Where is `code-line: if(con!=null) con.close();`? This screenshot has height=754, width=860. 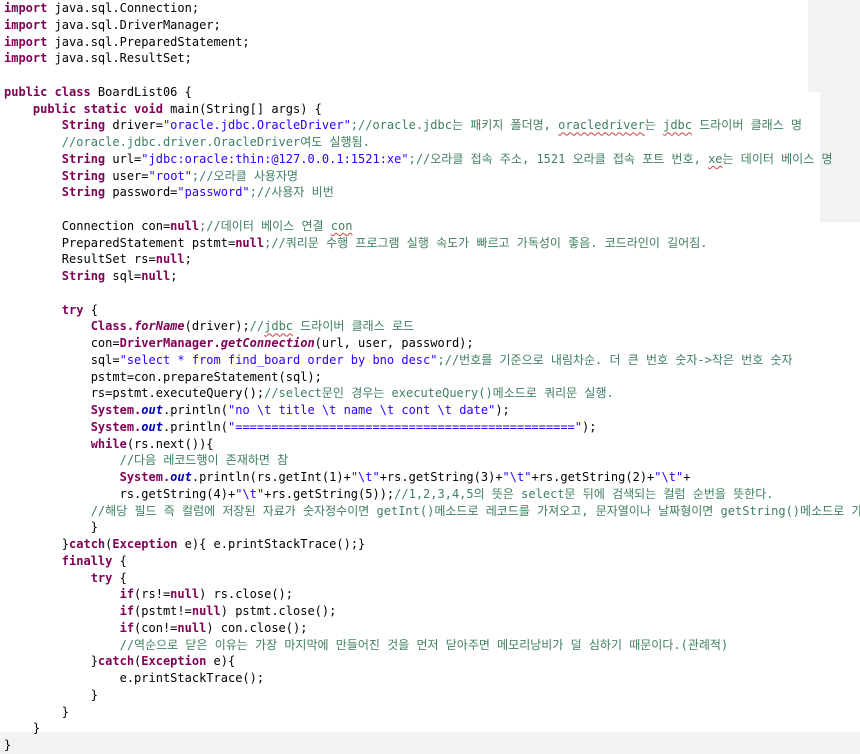 code-line: if(con!=null) con.close(); is located at coordinates (432, 628).